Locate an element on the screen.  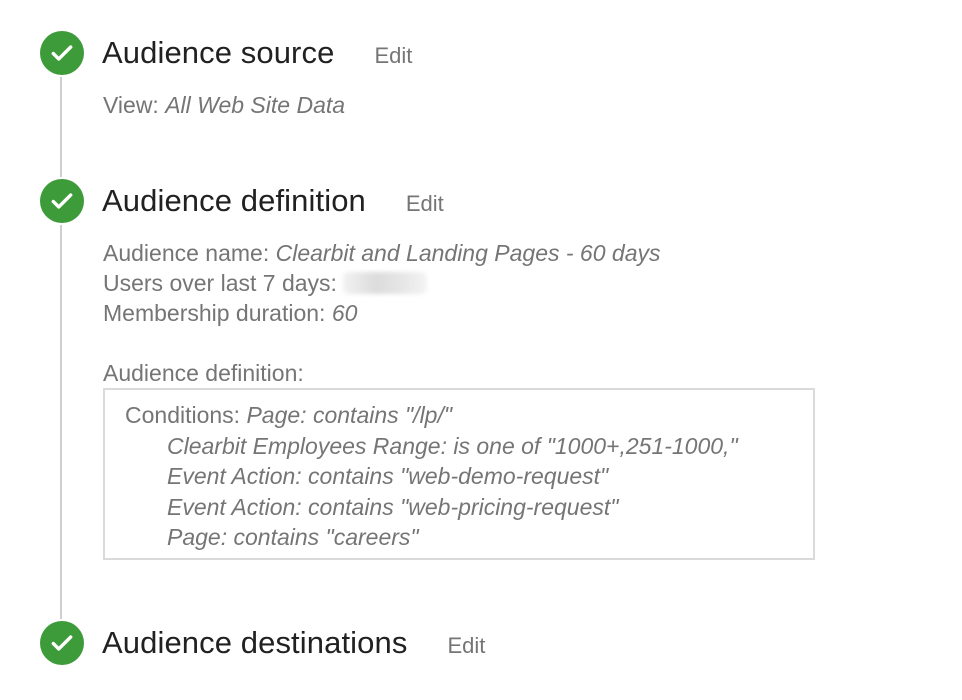
step-title: Audience destinations is located at coordinates (255, 642).